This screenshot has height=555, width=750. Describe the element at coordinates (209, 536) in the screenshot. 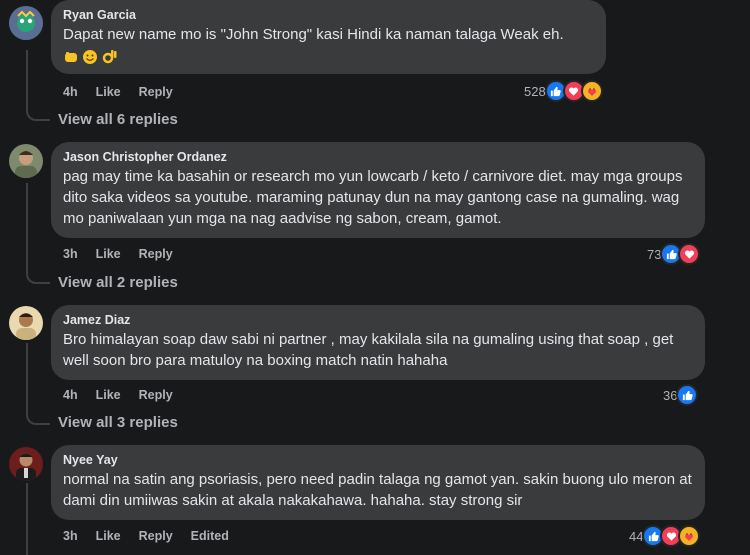

I see `edited-label: Edited` at that location.